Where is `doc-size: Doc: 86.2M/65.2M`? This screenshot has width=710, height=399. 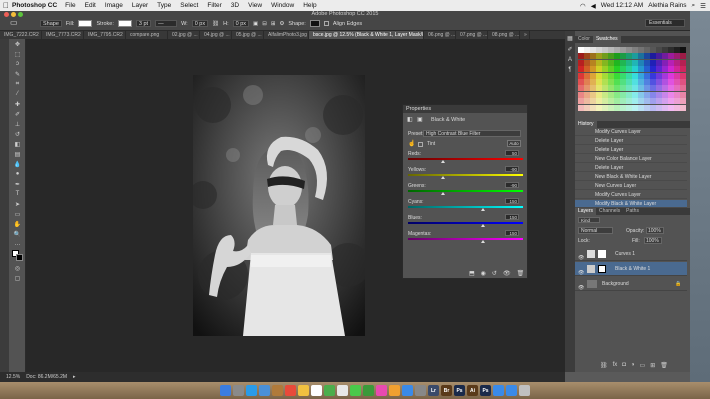
doc-size: Doc: 86.2M/65.2M is located at coordinates (46, 377).